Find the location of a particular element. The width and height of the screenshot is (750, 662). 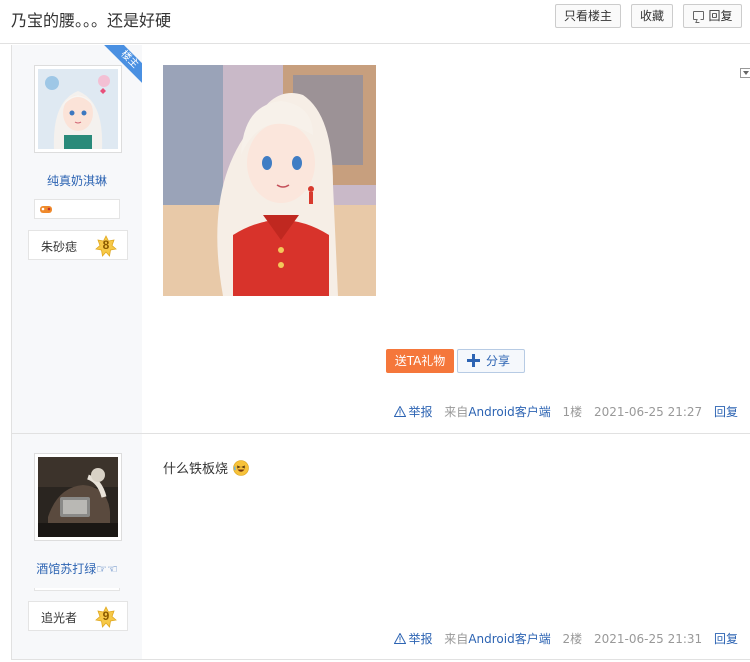

thread-title: 乃宝的腰。。。还是好硬 is located at coordinates (91, 20).